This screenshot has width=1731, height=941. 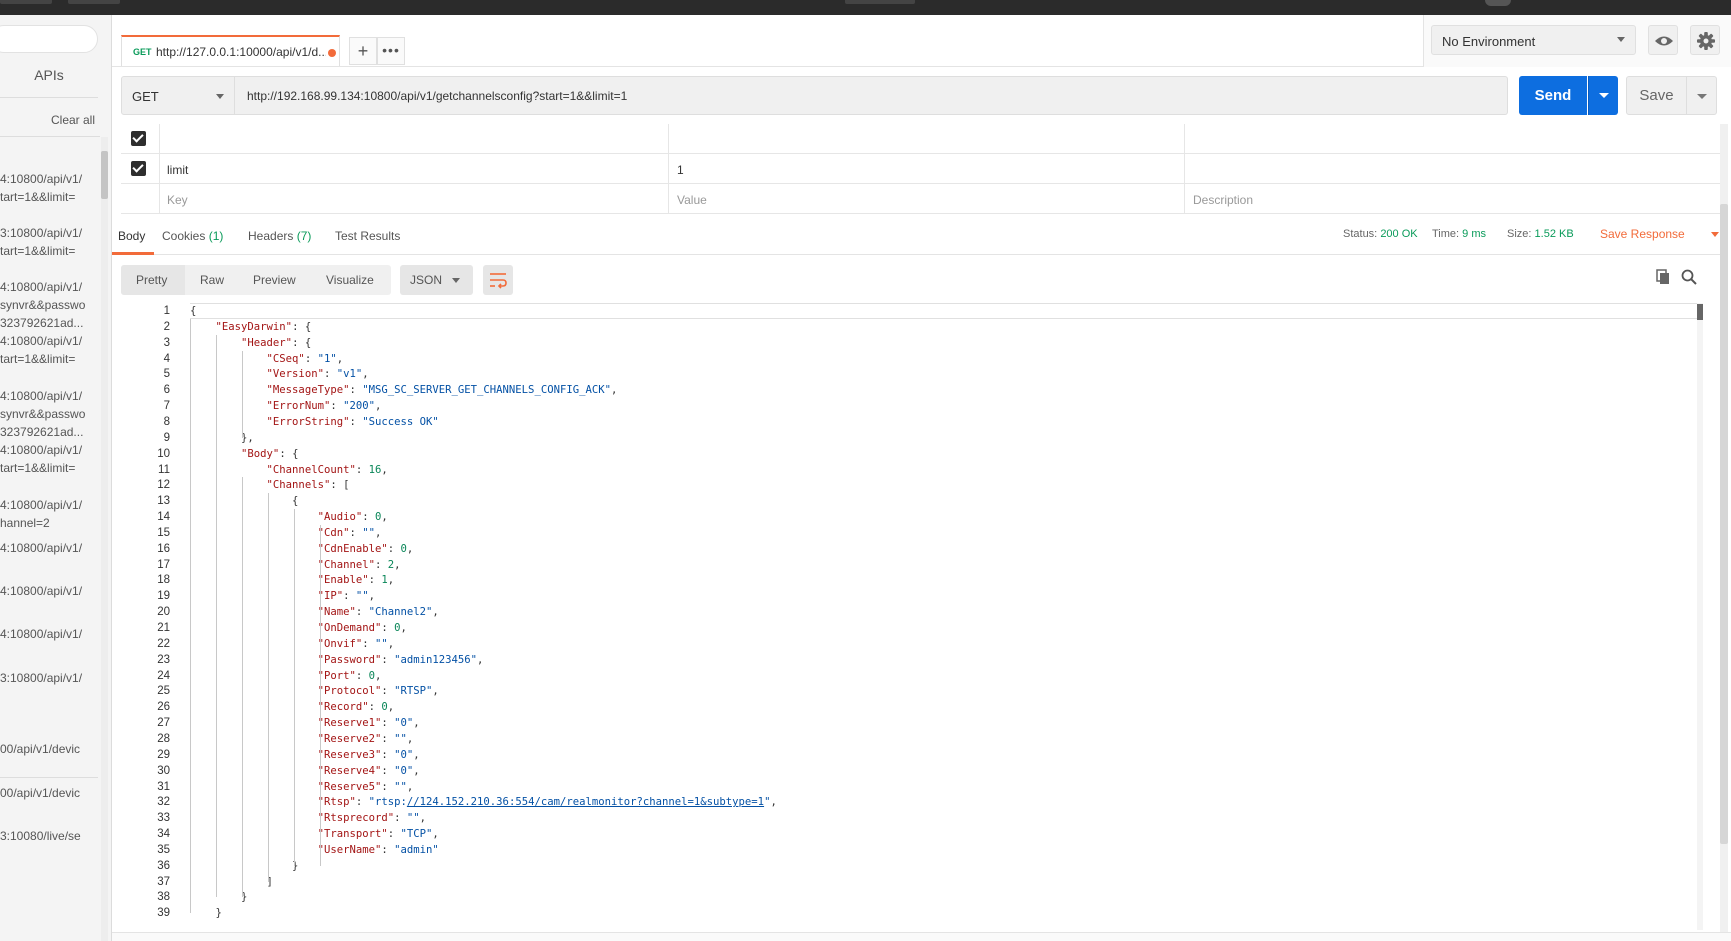 I want to click on environment-quick-look-button, so click(x=1663, y=40).